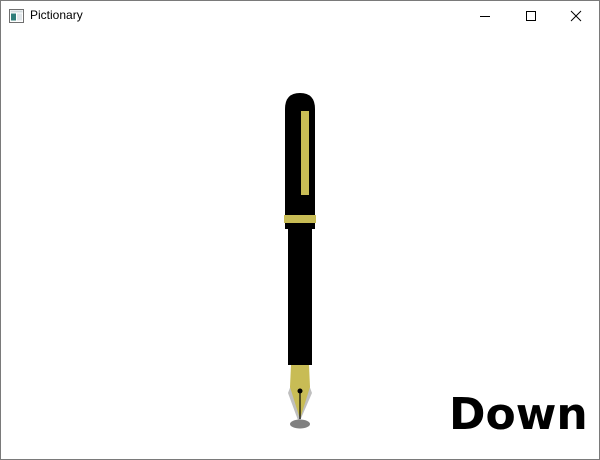 This screenshot has width=600, height=460. I want to click on close-button, so click(576, 16).